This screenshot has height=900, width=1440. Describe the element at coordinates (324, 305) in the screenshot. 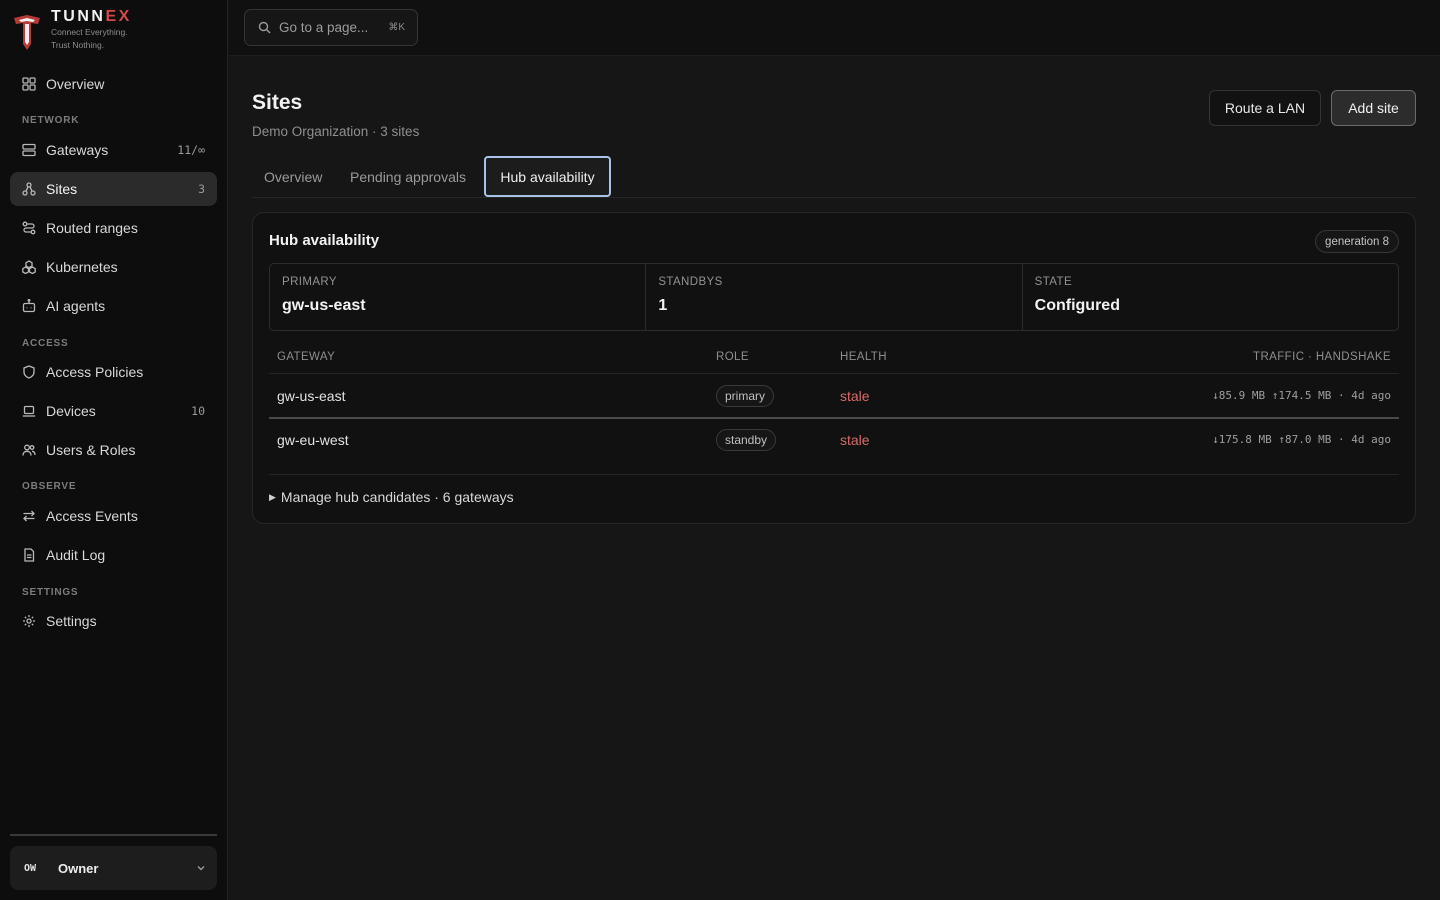

I see `stat-value: gw-us-east` at that location.